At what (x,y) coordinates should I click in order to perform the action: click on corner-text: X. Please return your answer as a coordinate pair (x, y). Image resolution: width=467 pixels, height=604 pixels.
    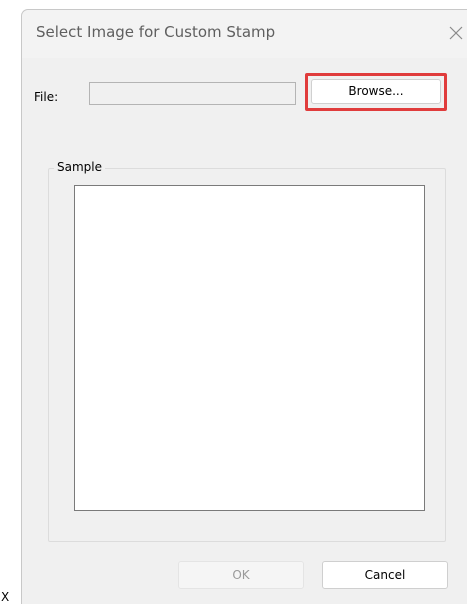
    Looking at the image, I should click on (5, 597).